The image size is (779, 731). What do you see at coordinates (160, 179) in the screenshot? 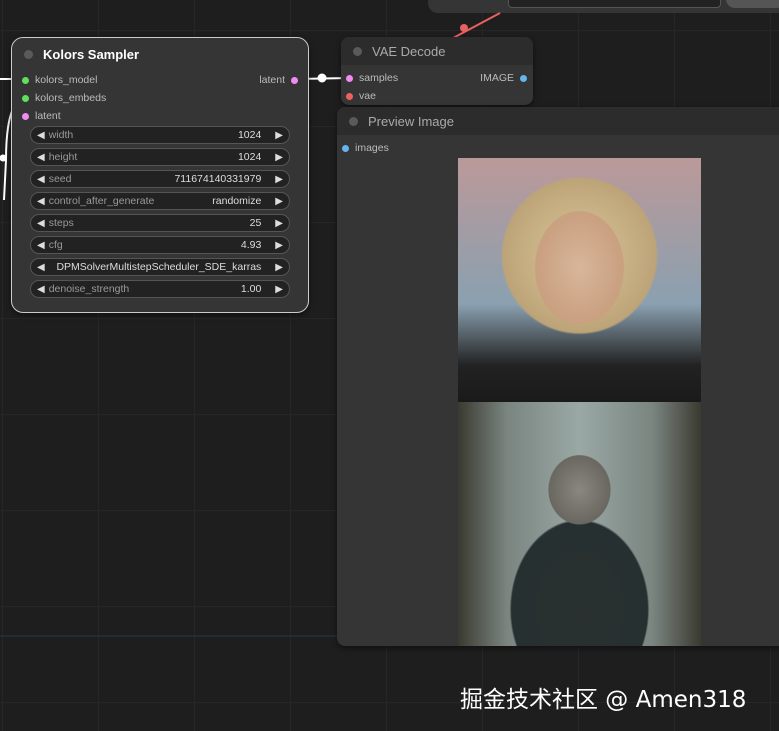
I see `widget-seed: ◀ seed 711674140331979 ▶` at bounding box center [160, 179].